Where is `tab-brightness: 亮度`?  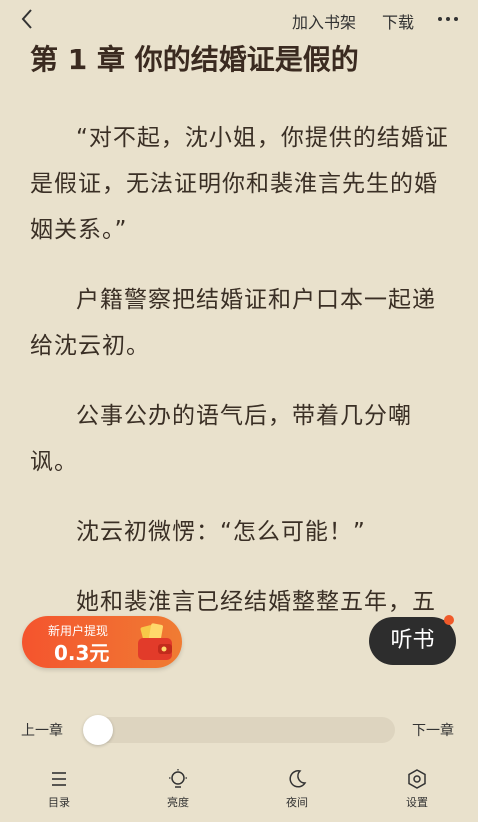
tab-brightness: 亮度 is located at coordinates (178, 789).